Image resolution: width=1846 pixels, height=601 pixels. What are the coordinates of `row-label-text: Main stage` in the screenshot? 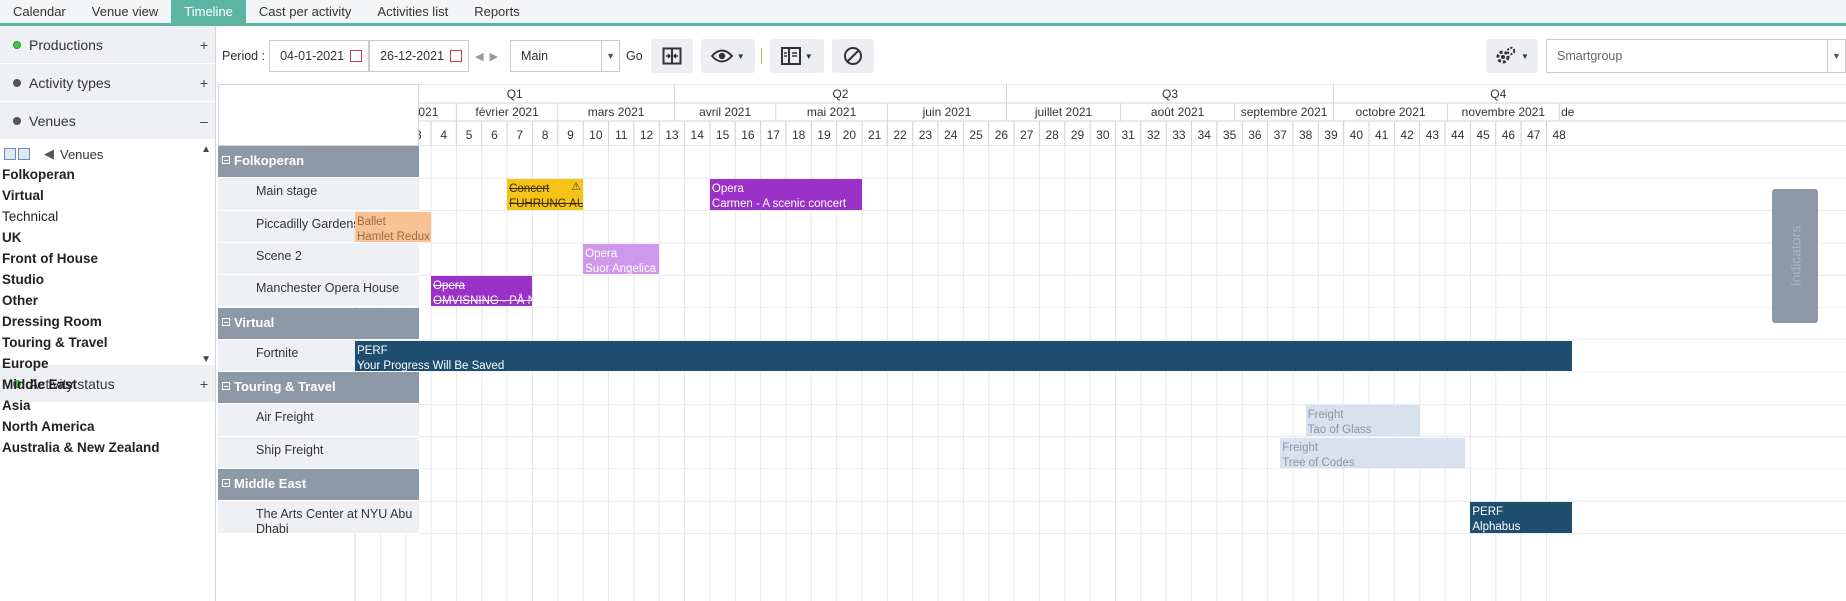 It's located at (287, 191).